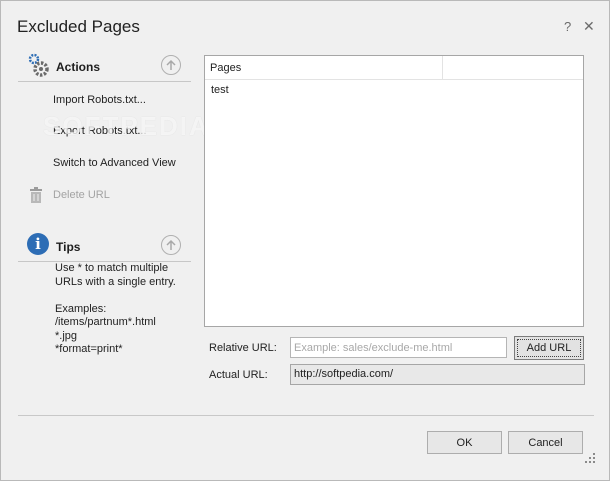 The height and width of the screenshot is (481, 610). What do you see at coordinates (36, 195) in the screenshot?
I see `trash-icon` at bounding box center [36, 195].